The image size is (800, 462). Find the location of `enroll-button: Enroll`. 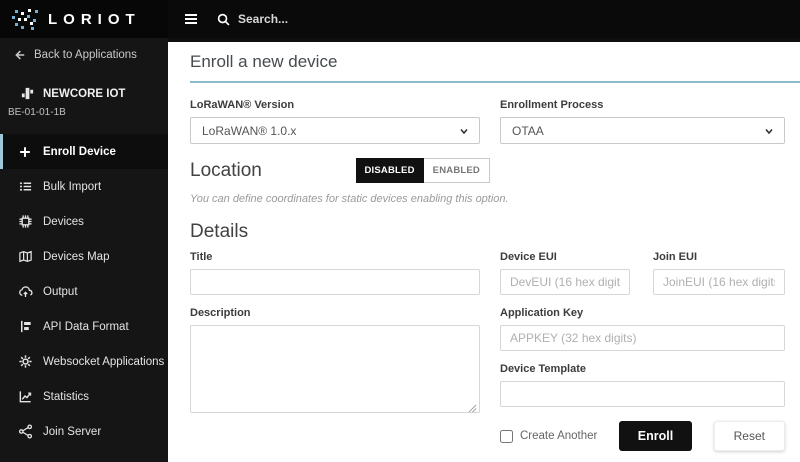

enroll-button: Enroll is located at coordinates (655, 436).